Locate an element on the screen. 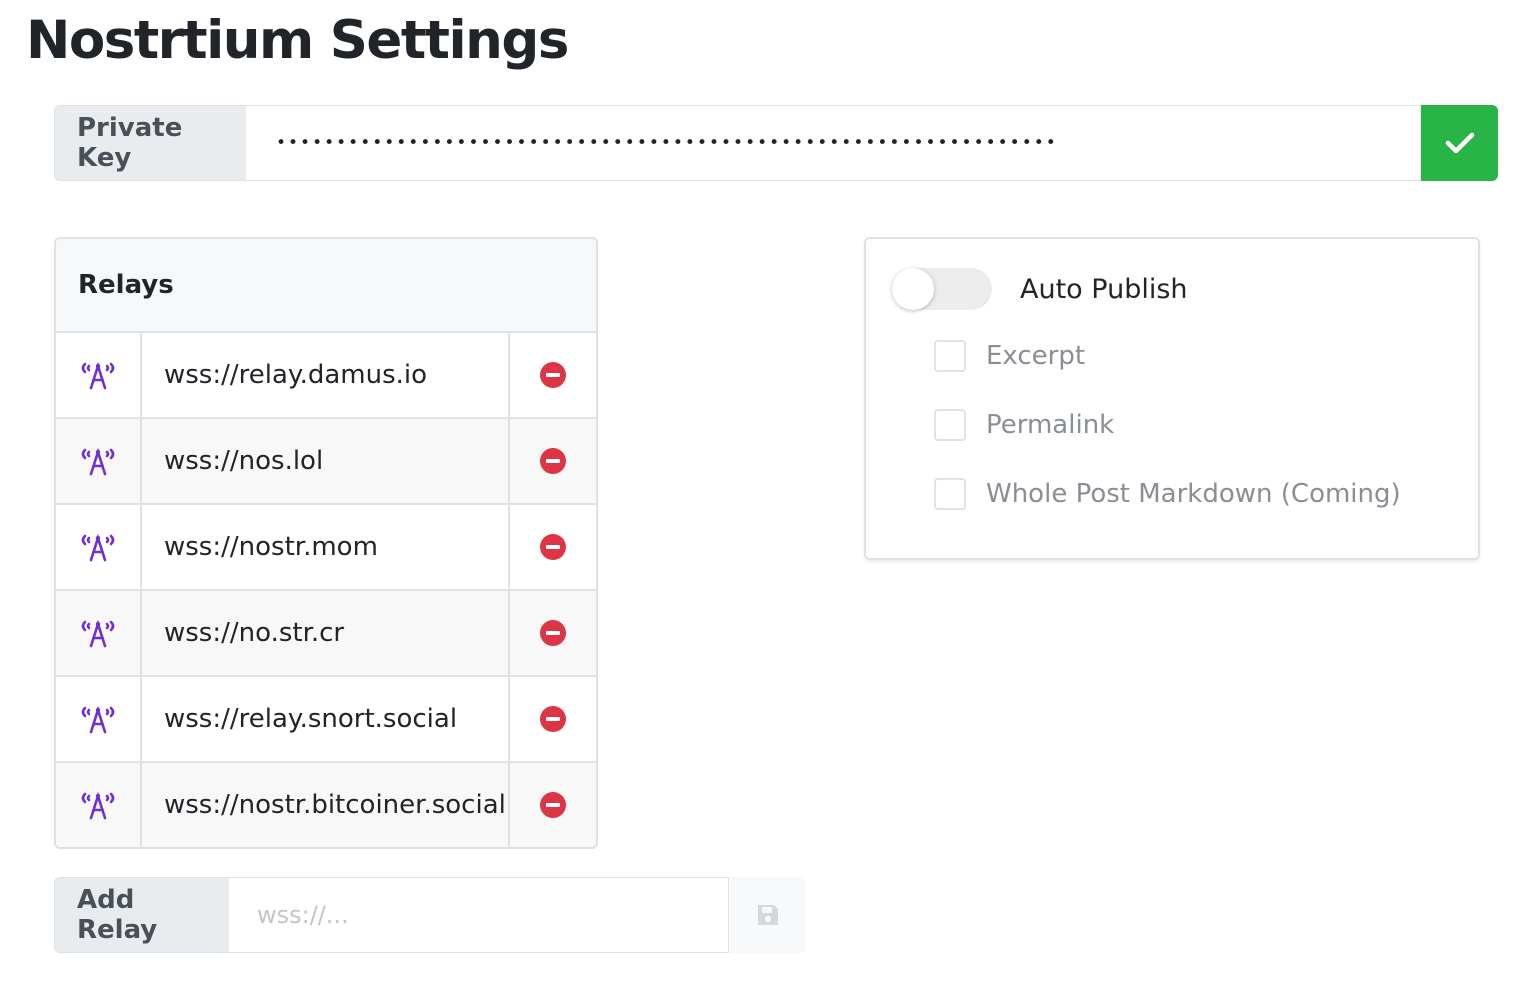  permalink-option: Permalink is located at coordinates (1024, 425).